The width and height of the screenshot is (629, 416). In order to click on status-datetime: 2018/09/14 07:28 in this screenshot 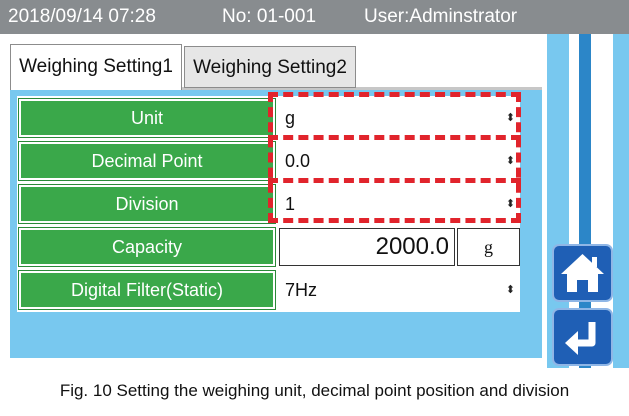, I will do `click(82, 16)`.